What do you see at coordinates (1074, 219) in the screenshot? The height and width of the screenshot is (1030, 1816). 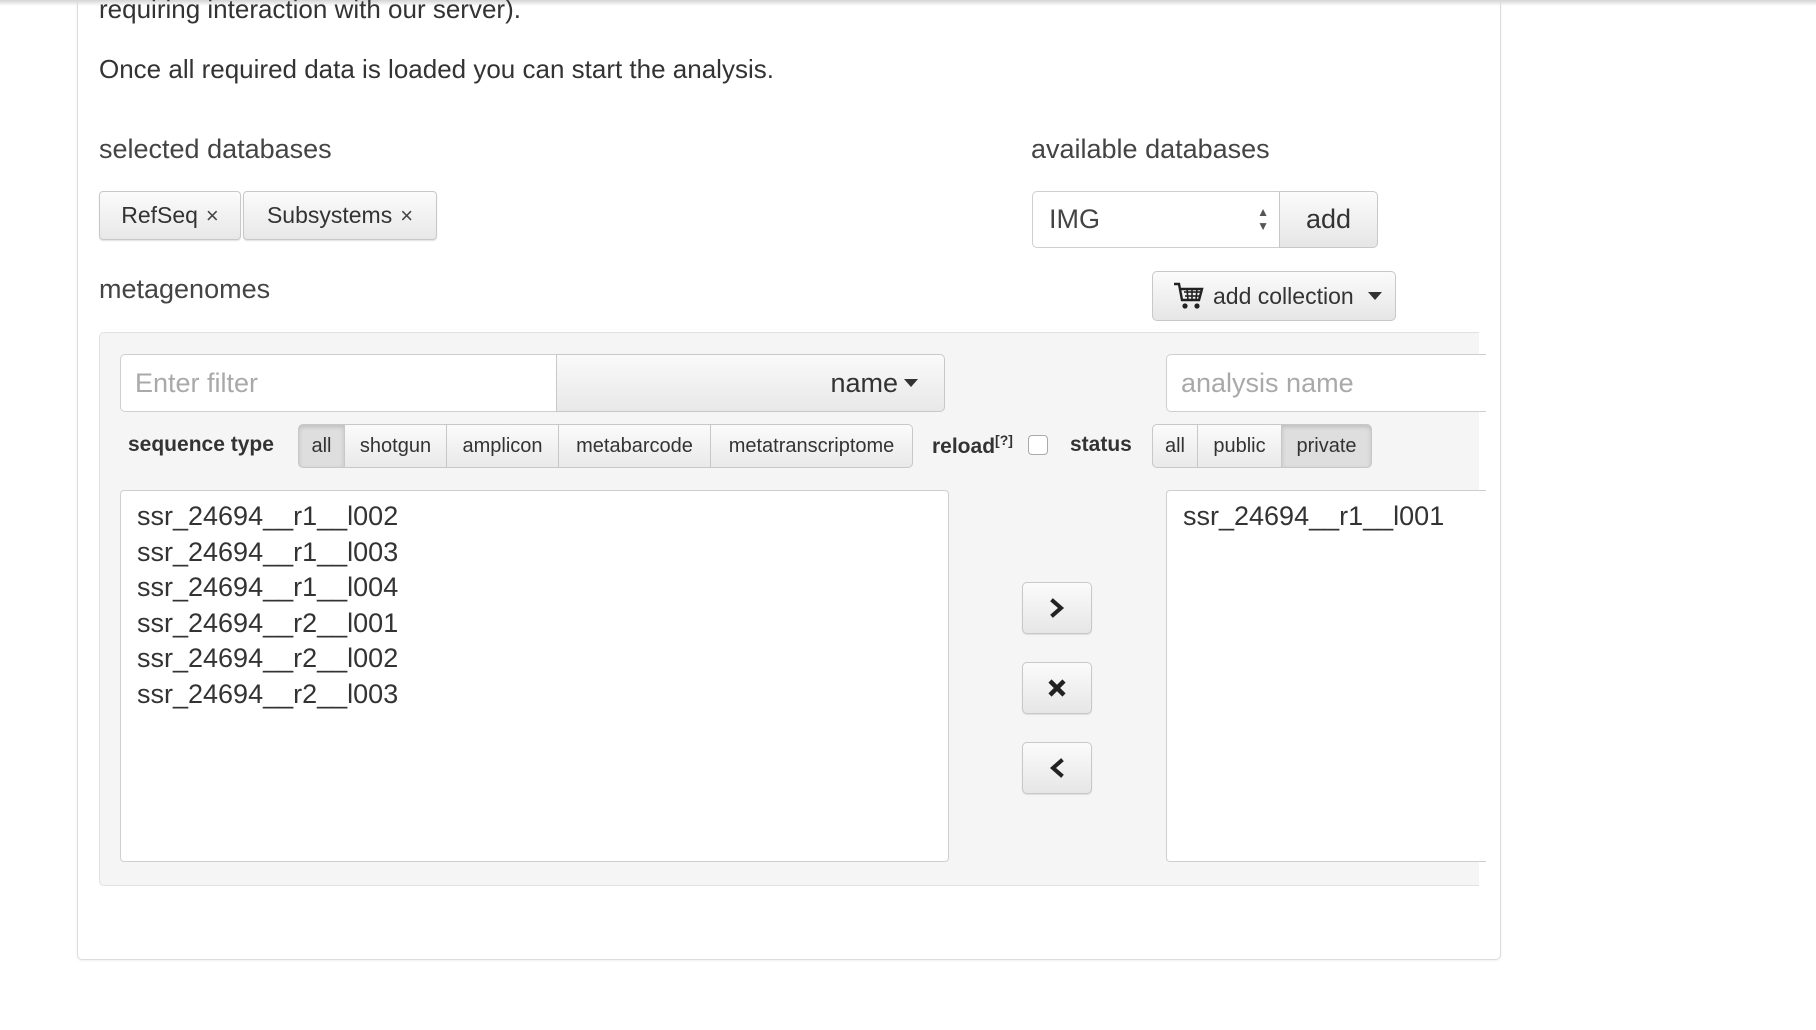 I see `select-value: IMG` at bounding box center [1074, 219].